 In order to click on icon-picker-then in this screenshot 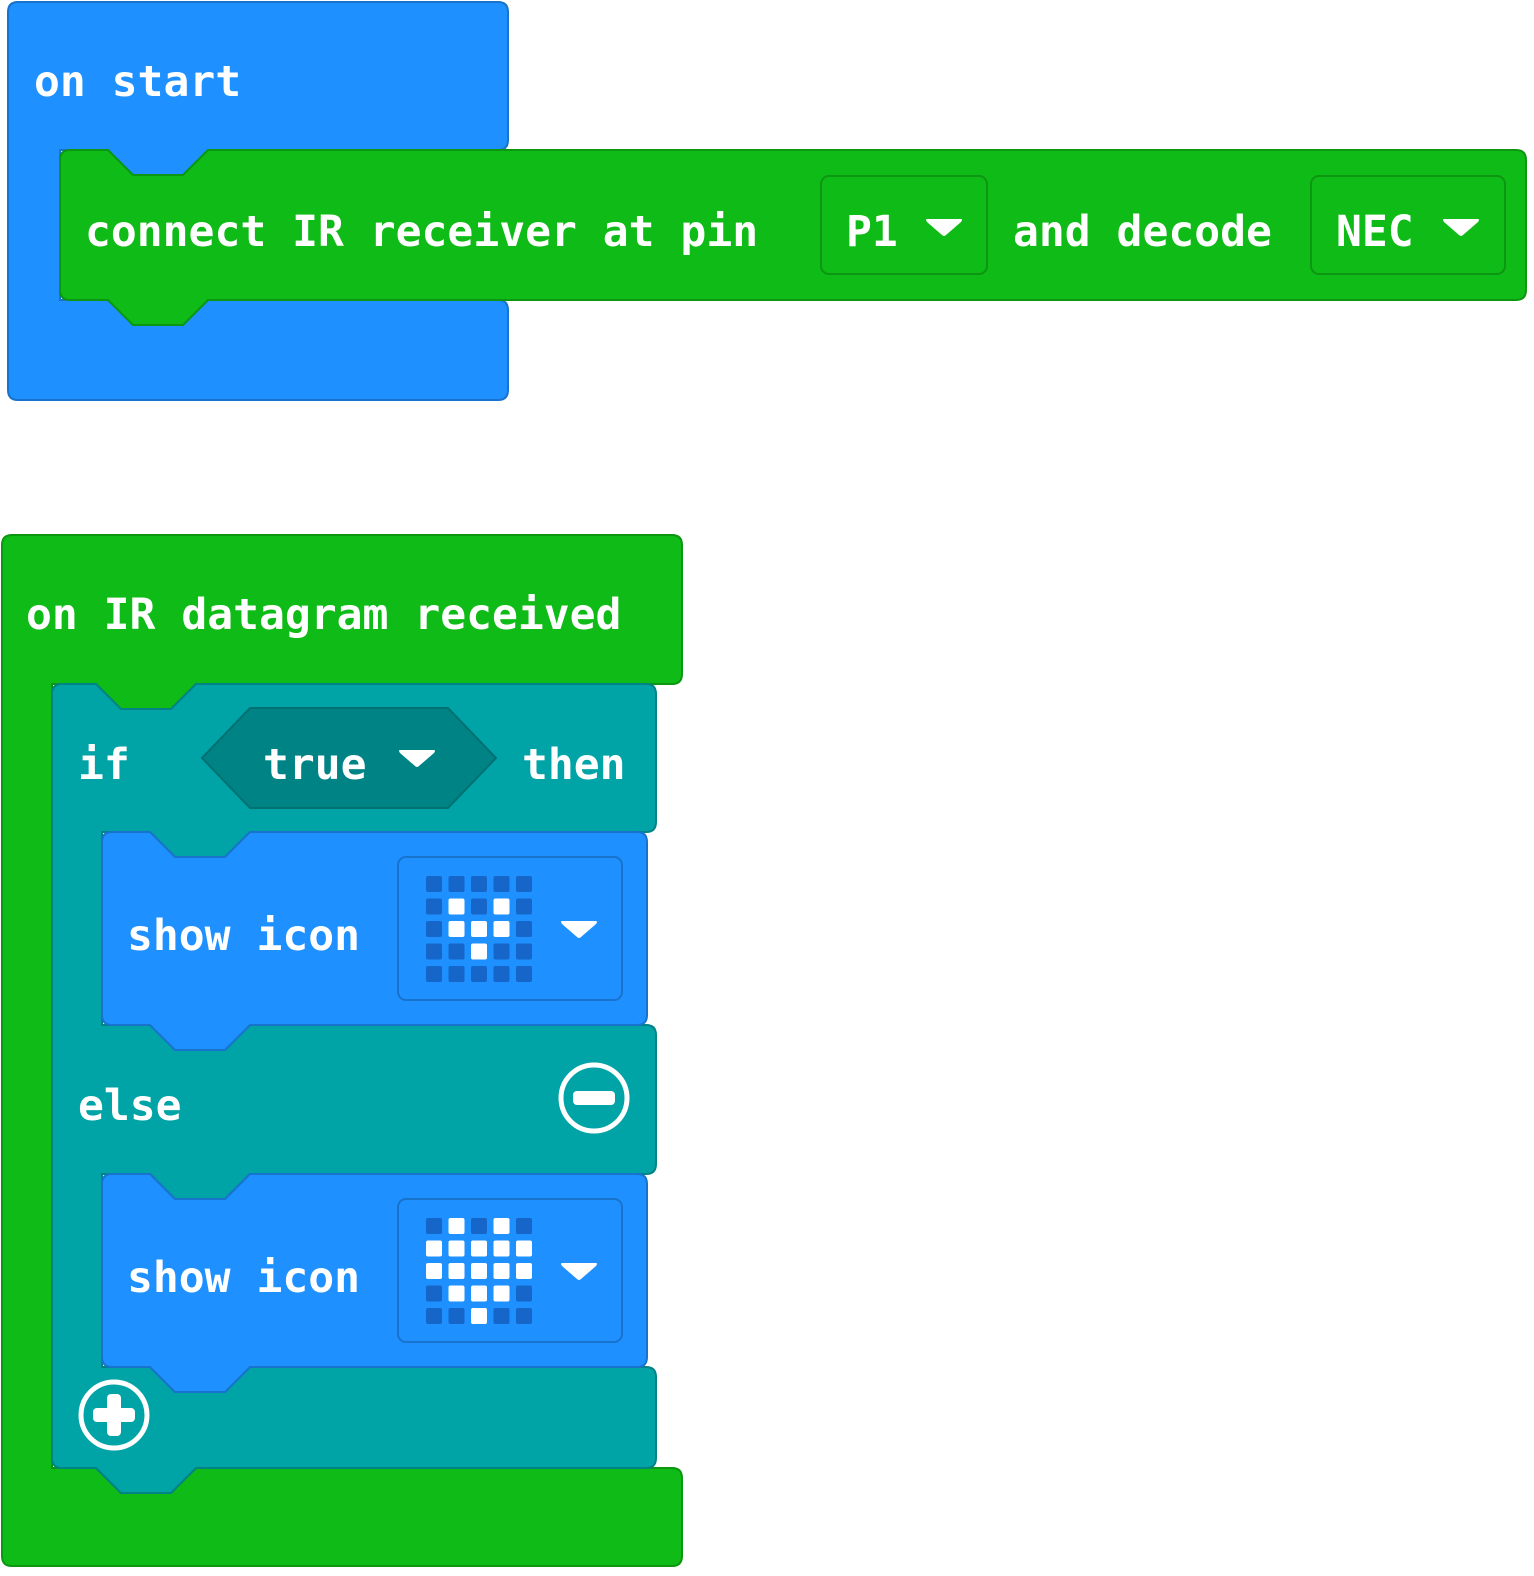, I will do `click(510, 928)`.